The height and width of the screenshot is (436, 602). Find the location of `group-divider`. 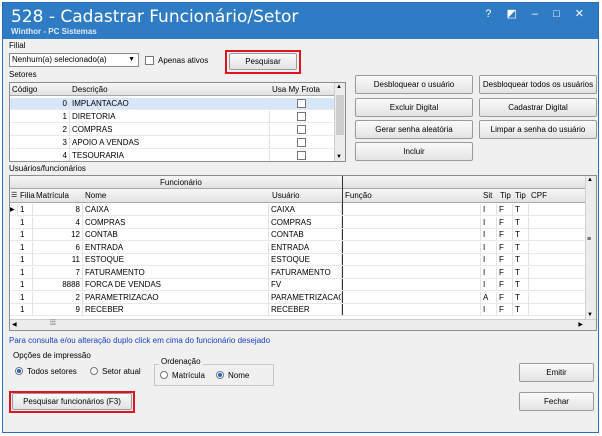

group-divider is located at coordinates (342, 182).